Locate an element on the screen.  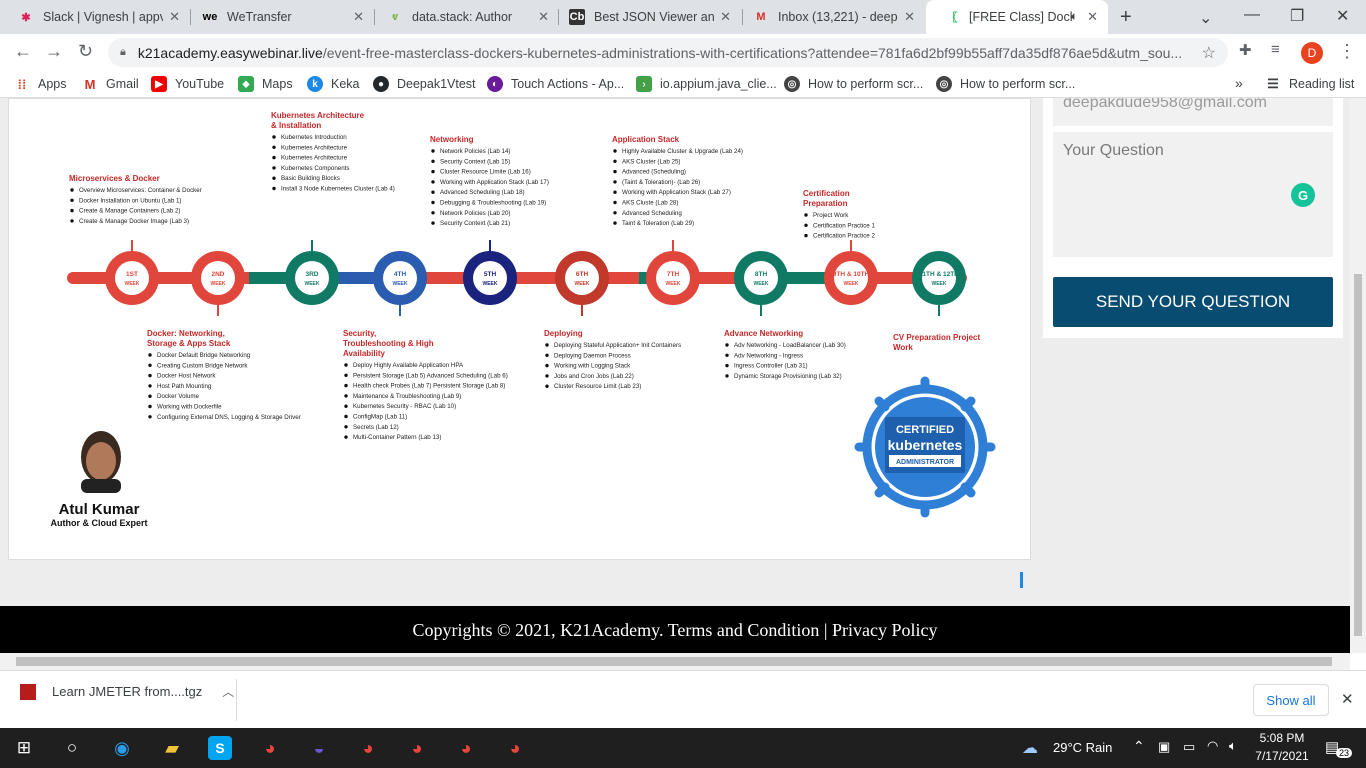
easywebinar-icon: 〖 is located at coordinates (952, 18).